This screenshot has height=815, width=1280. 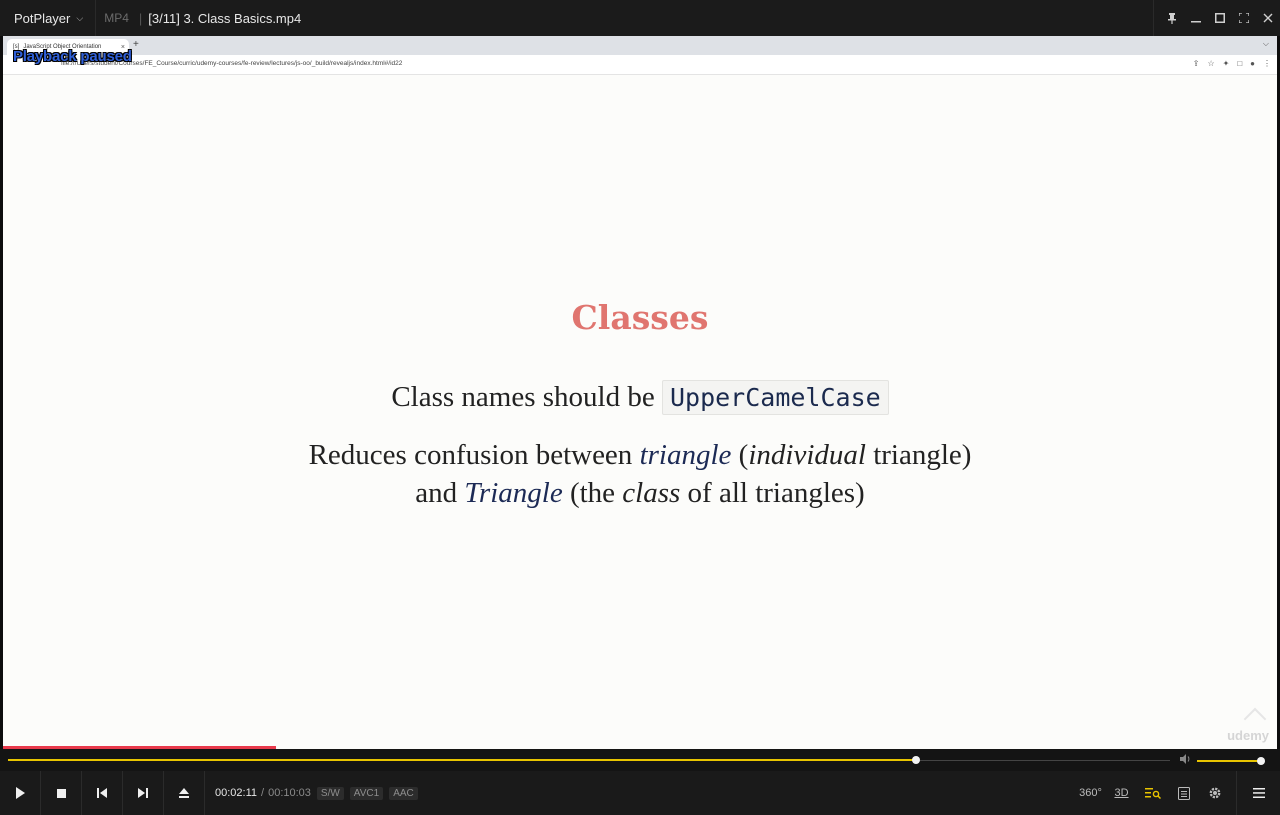 I want to click on play-icon, so click(x=20, y=793).